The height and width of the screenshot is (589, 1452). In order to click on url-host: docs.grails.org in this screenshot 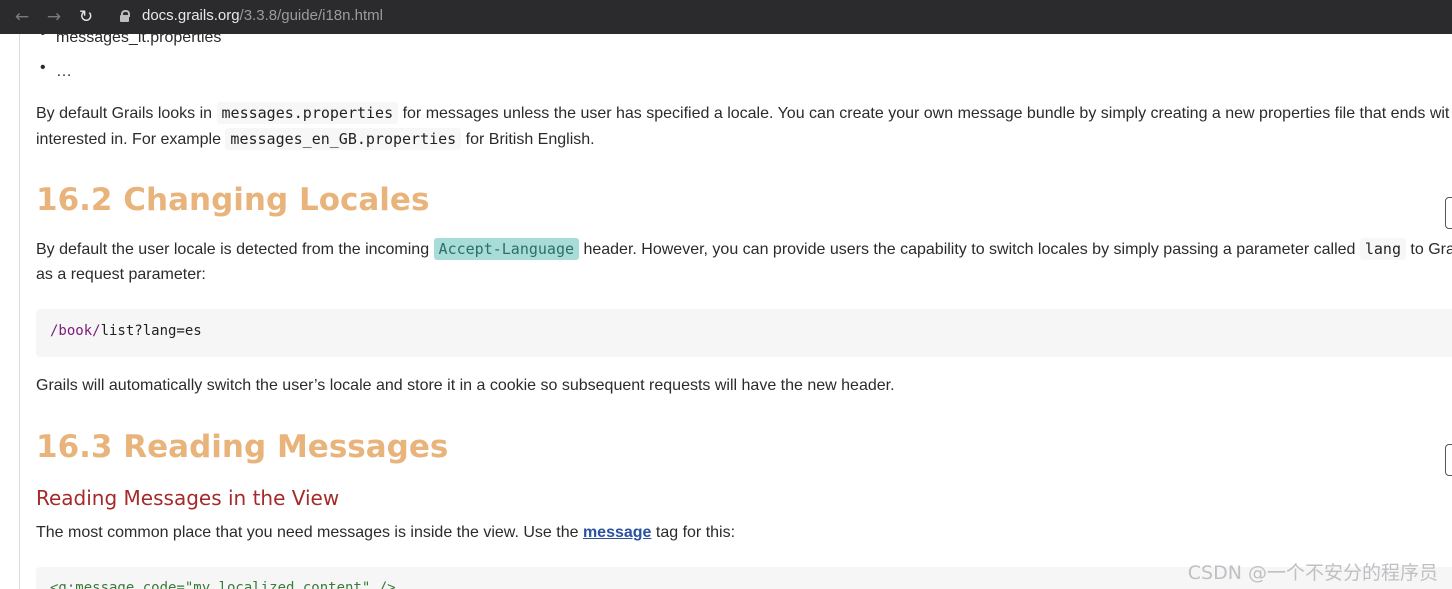, I will do `click(191, 15)`.